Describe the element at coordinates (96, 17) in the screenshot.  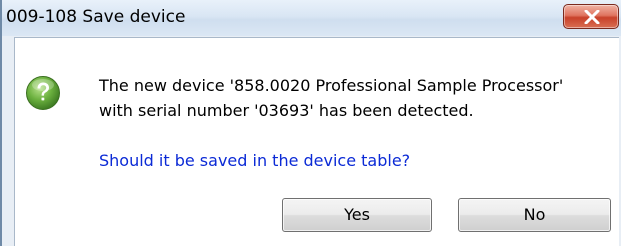
I see `window-title: 009-108 Save device` at that location.